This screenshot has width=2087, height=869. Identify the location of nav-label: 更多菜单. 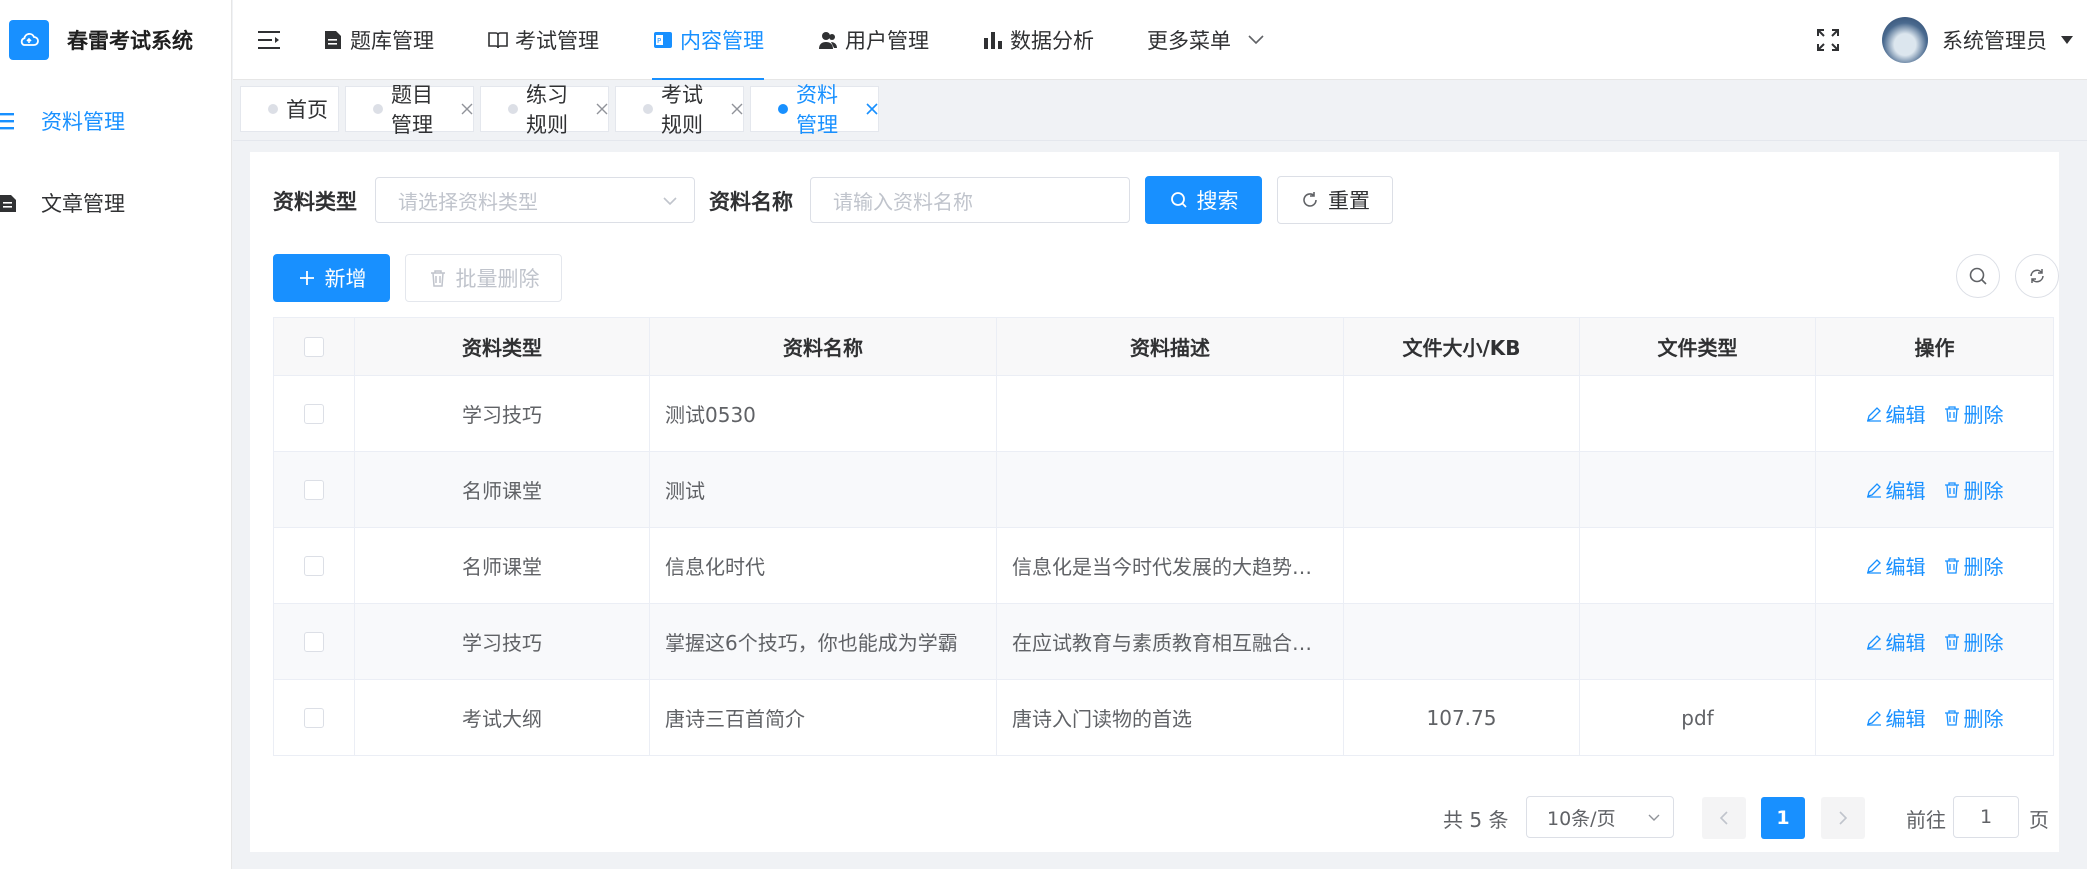
(1189, 40).